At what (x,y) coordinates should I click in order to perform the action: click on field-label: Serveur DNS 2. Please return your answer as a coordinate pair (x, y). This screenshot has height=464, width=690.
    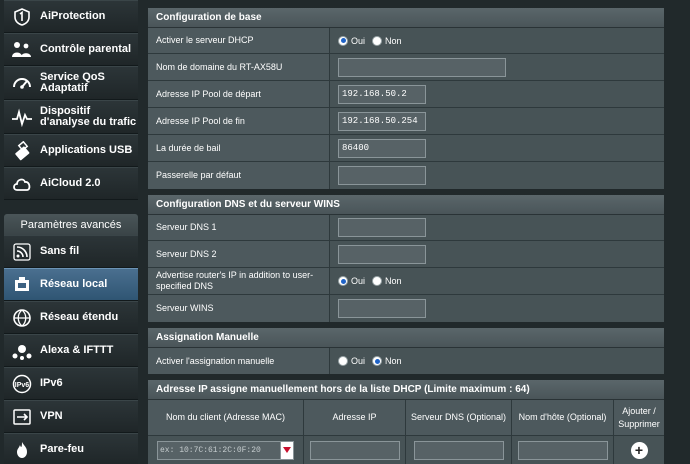
    Looking at the image, I should click on (239, 254).